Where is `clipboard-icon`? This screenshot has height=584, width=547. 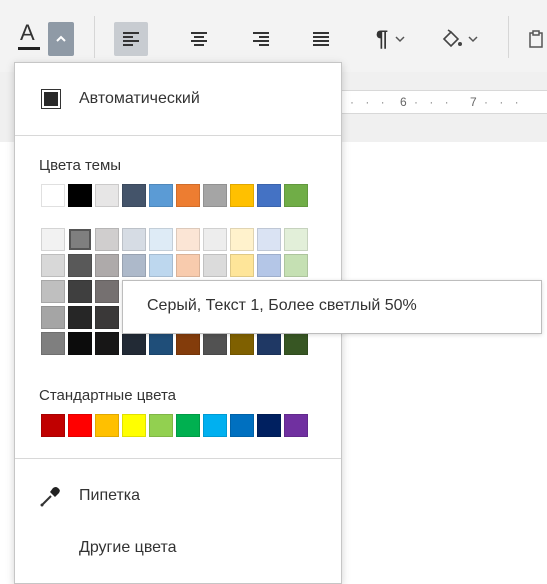
clipboard-icon is located at coordinates (535, 39).